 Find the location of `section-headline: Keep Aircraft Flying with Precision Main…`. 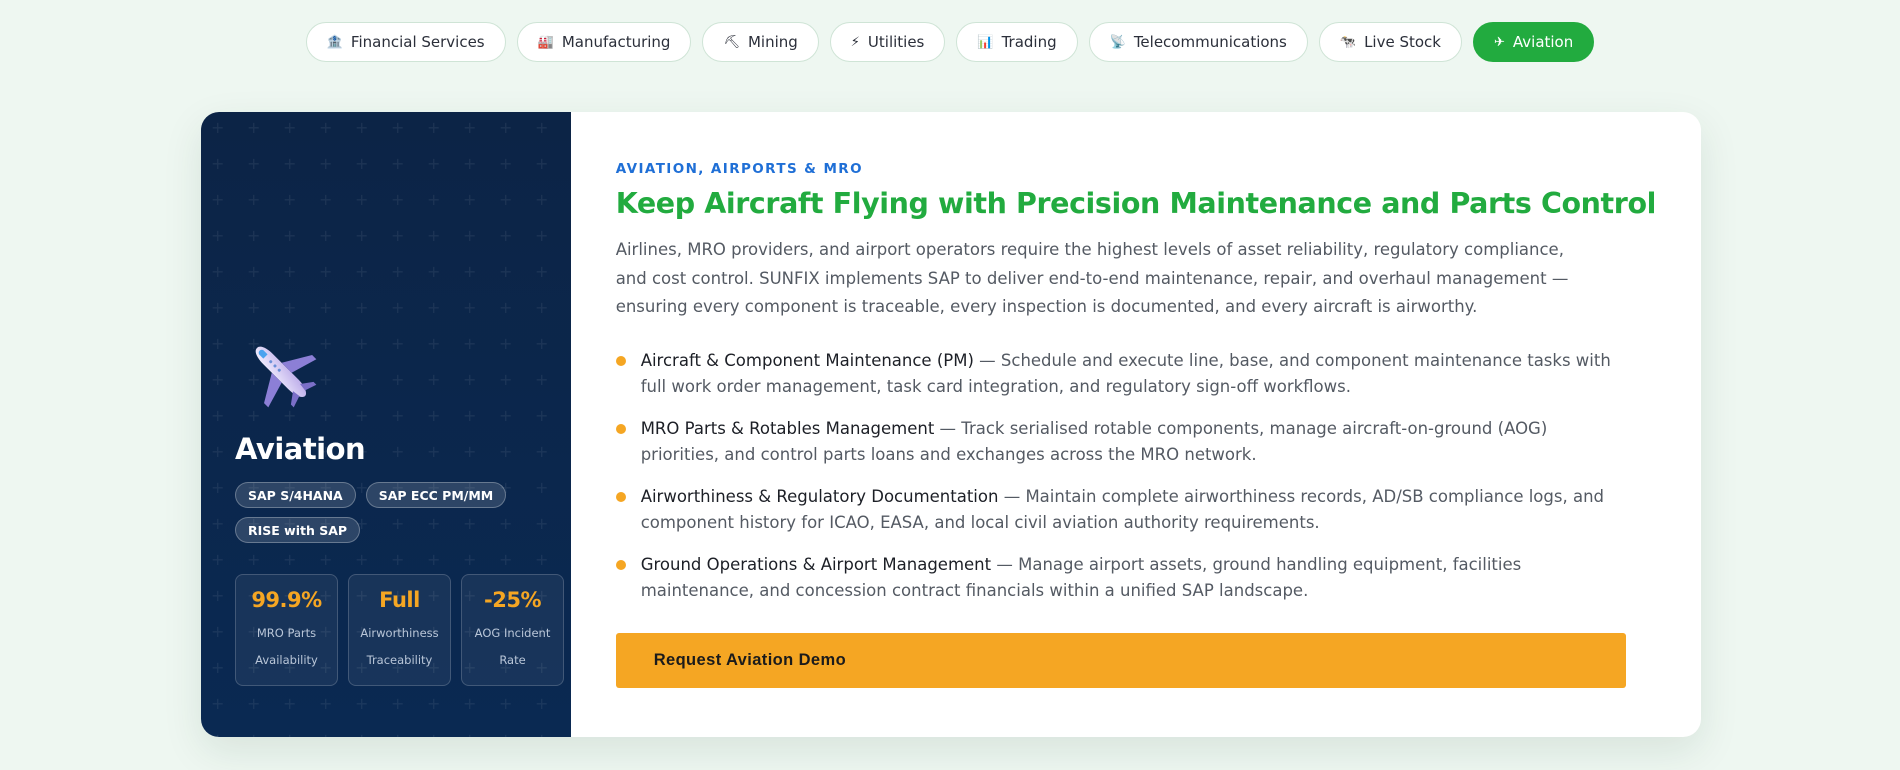

section-headline: Keep Aircraft Flying with Precision Main… is located at coordinates (1136, 203).